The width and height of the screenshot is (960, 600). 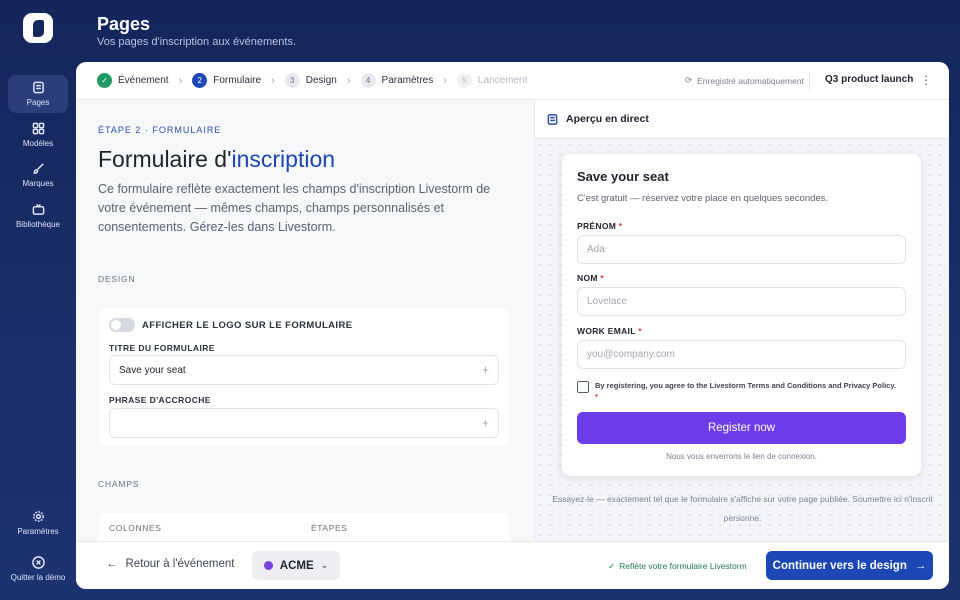 What do you see at coordinates (196, 42) in the screenshot?
I see `page-subtitle: Vos pages d'inscription aux événements.` at bounding box center [196, 42].